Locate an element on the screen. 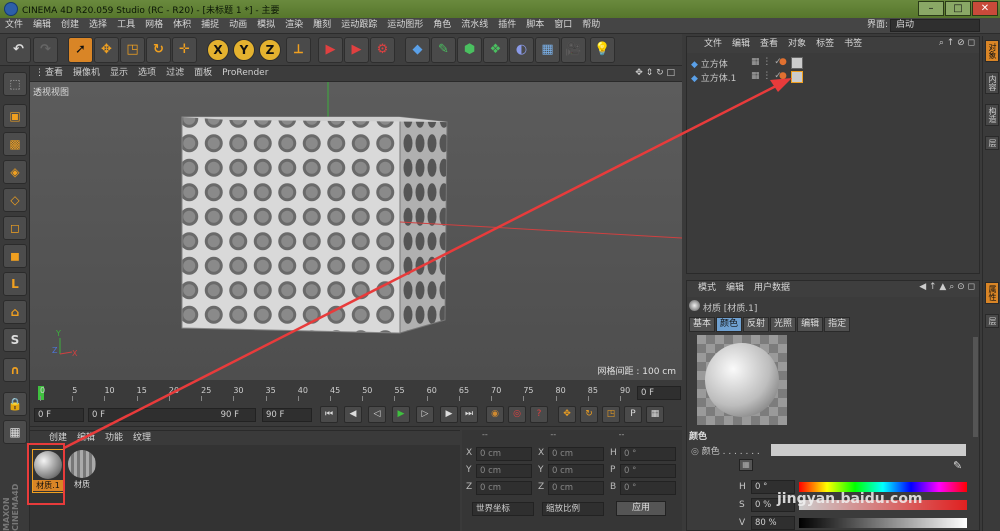 This screenshot has width=1000, height=531. color-mode-icon: ▦ is located at coordinates (746, 465).